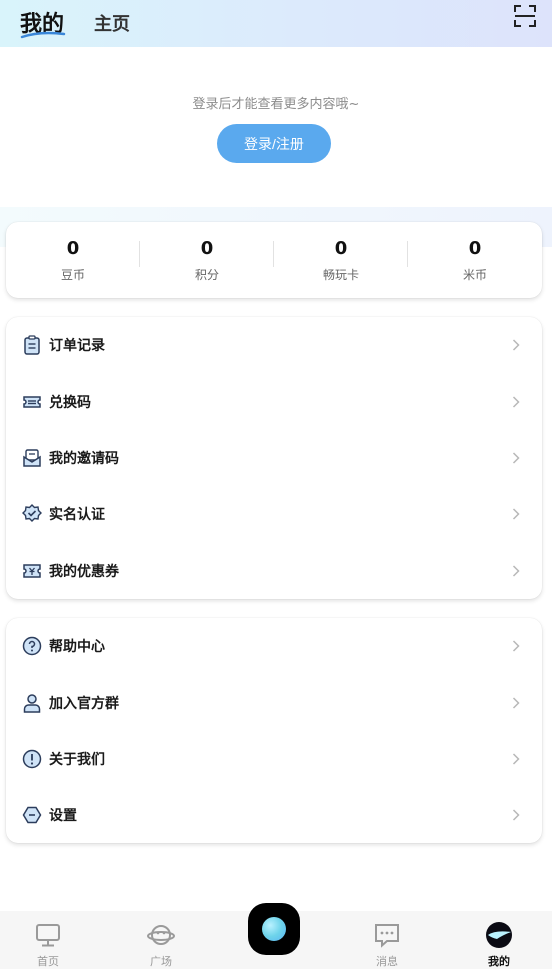 Image resolution: width=552 pixels, height=969 pixels. Describe the element at coordinates (274, 143) in the screenshot. I see `login-register-button: 登录/注册` at that location.